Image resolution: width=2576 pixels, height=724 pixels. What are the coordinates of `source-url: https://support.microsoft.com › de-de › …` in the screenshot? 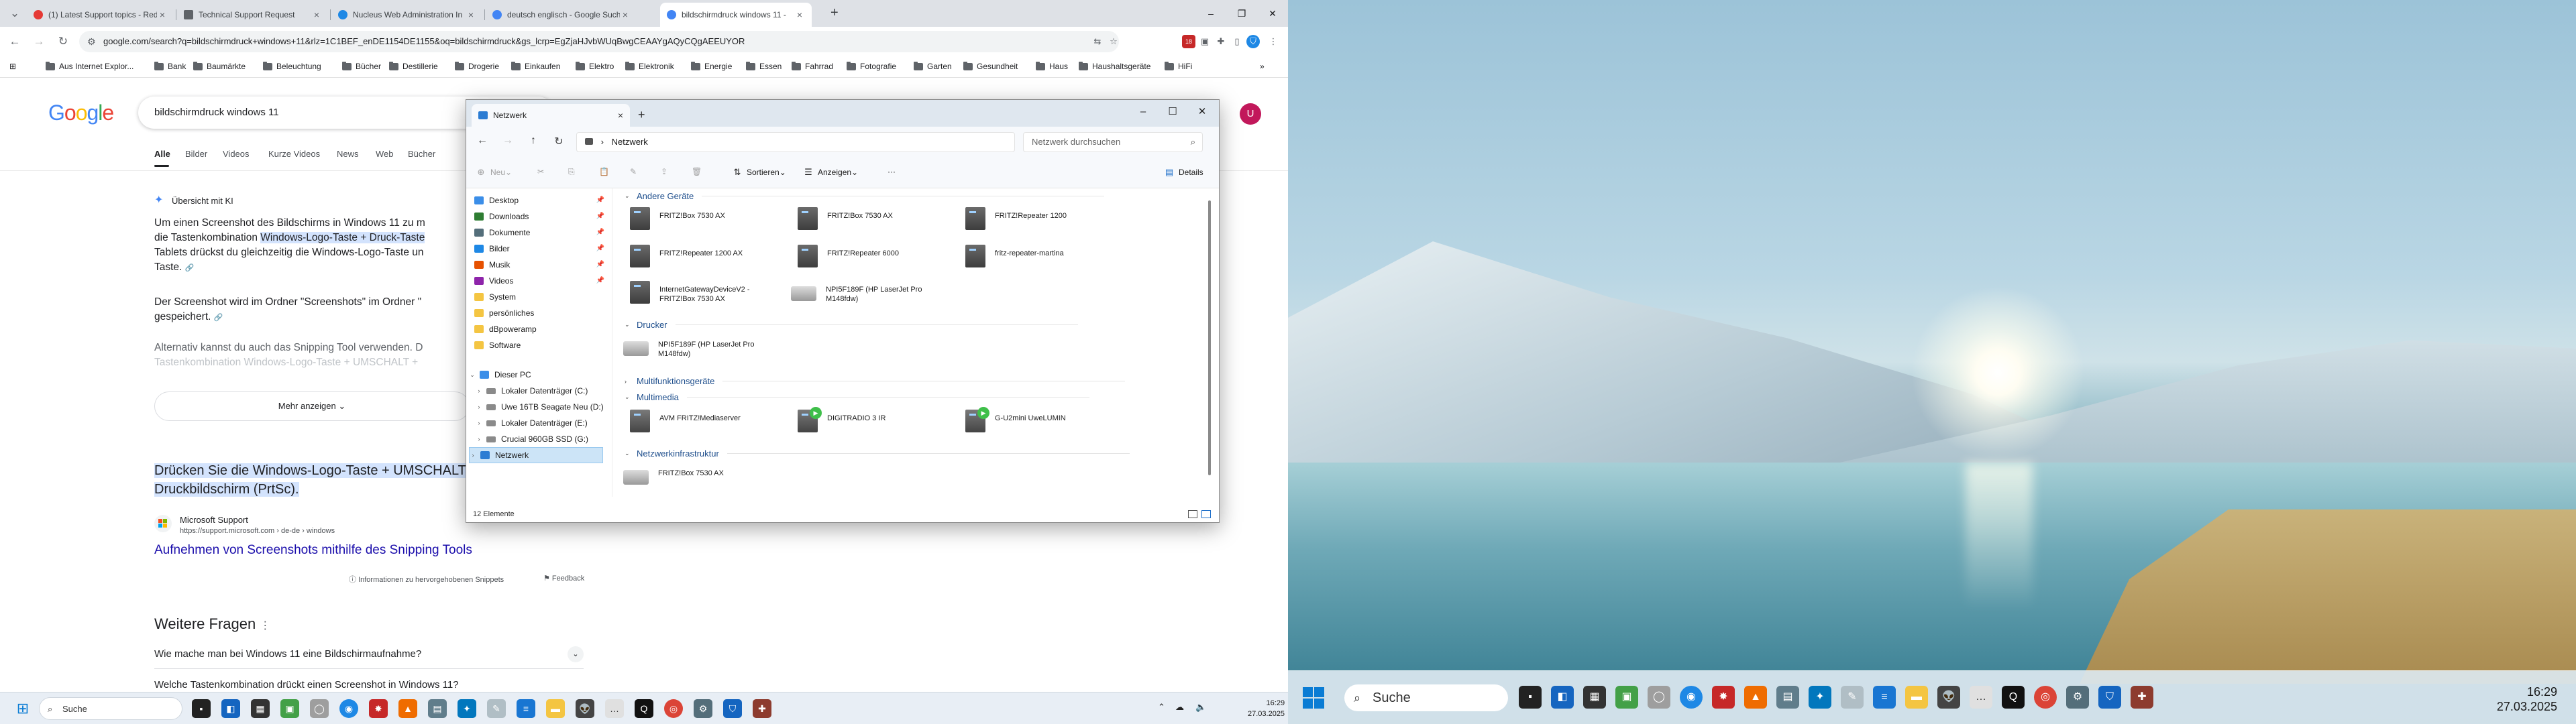 It's located at (257, 531).